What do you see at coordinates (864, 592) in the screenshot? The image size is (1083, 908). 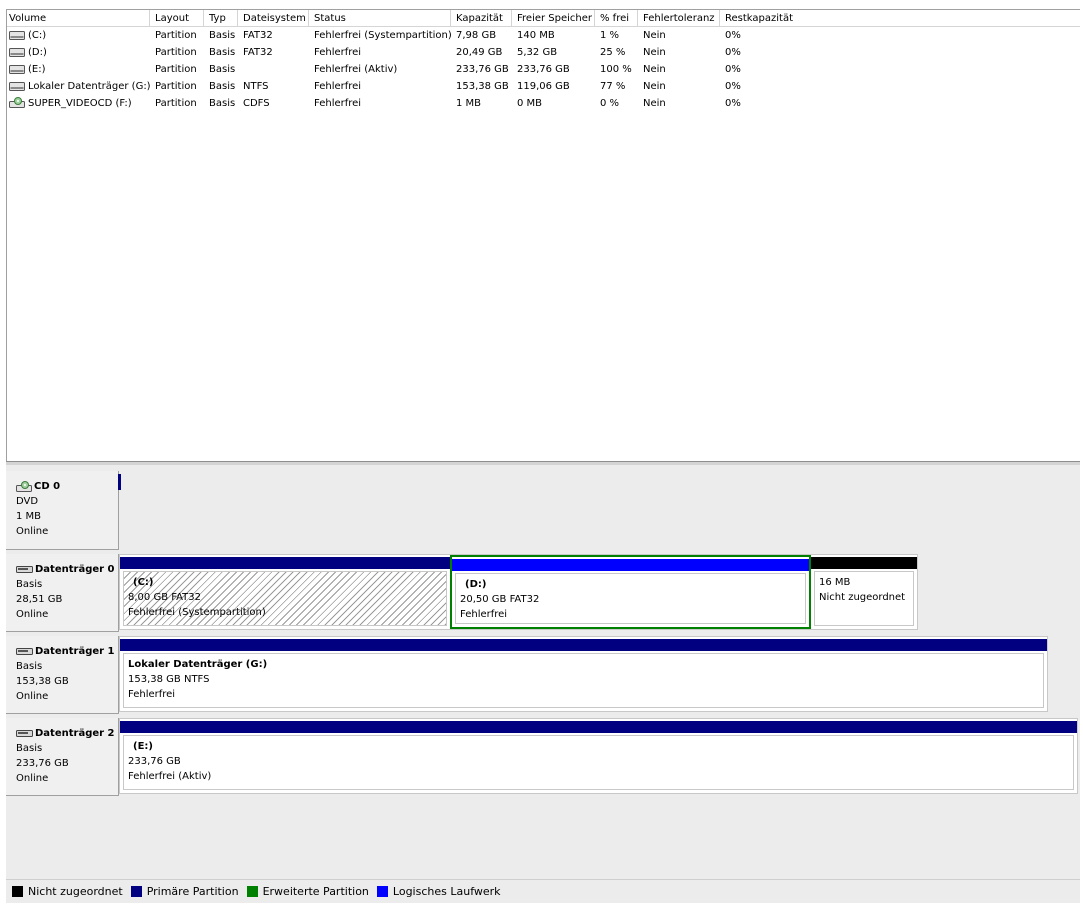 I see `partition-unallocated: 16 MB Nicht zugeordnet` at bounding box center [864, 592].